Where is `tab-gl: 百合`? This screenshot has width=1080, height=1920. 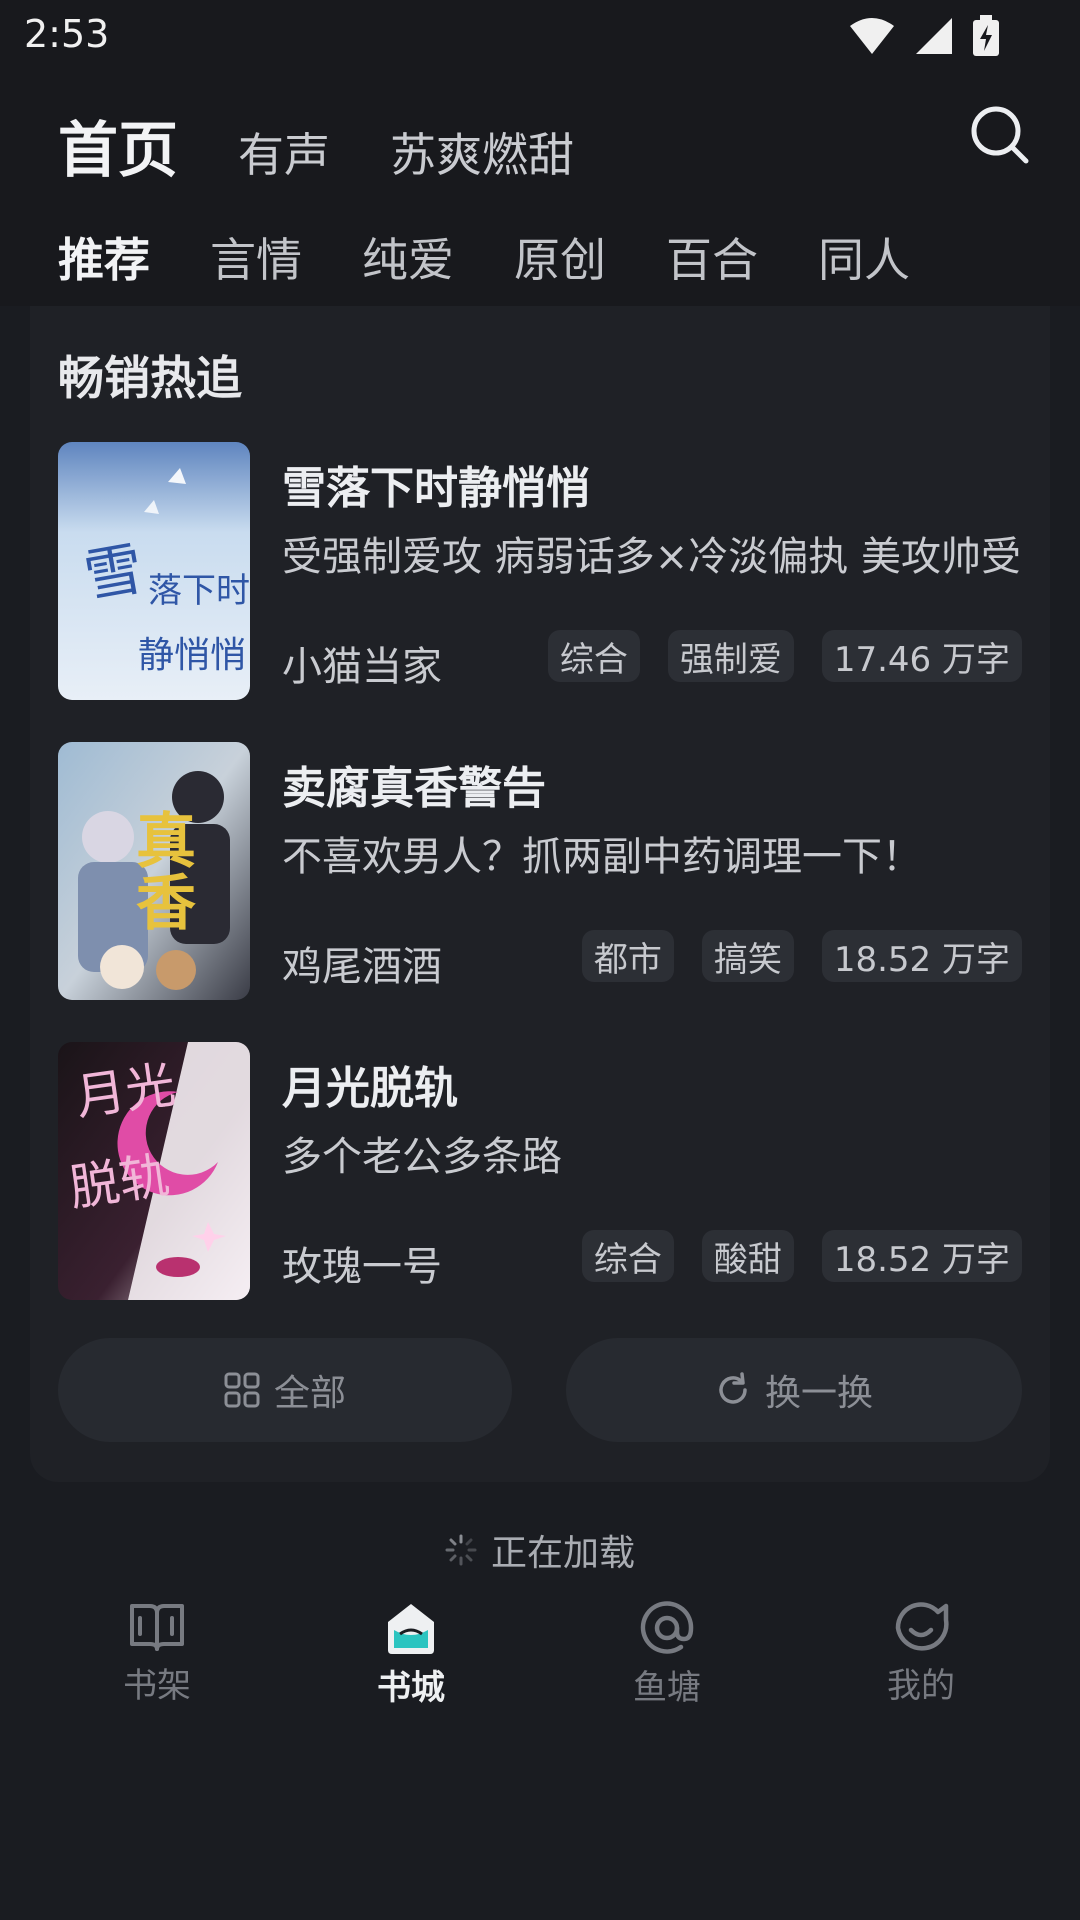 tab-gl: 百合 is located at coordinates (712, 257).